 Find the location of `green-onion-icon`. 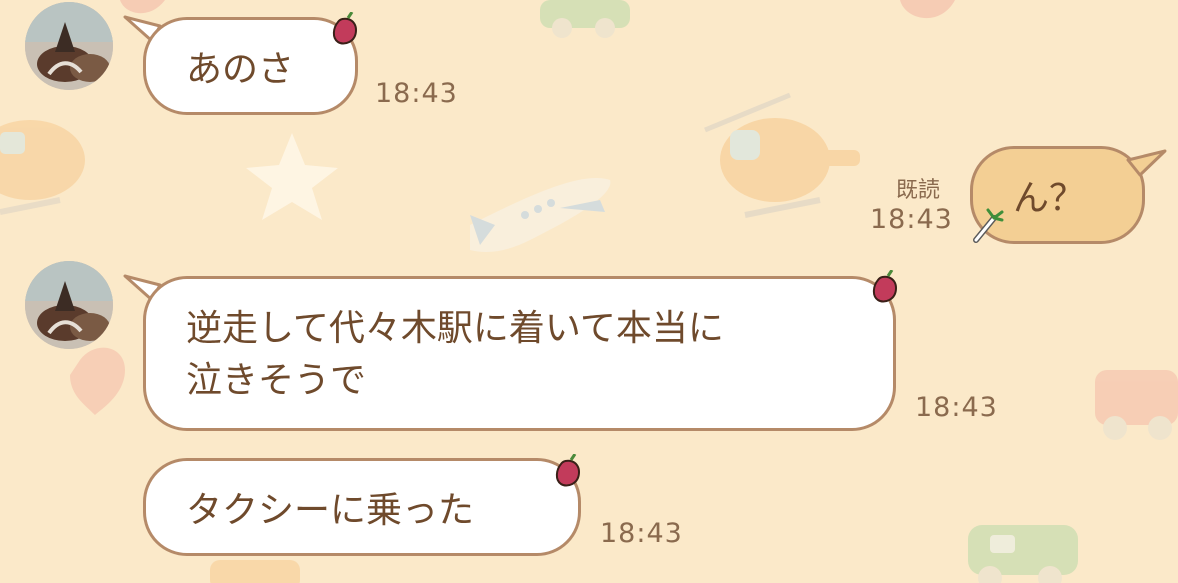

green-onion-icon is located at coordinates (988, 225).